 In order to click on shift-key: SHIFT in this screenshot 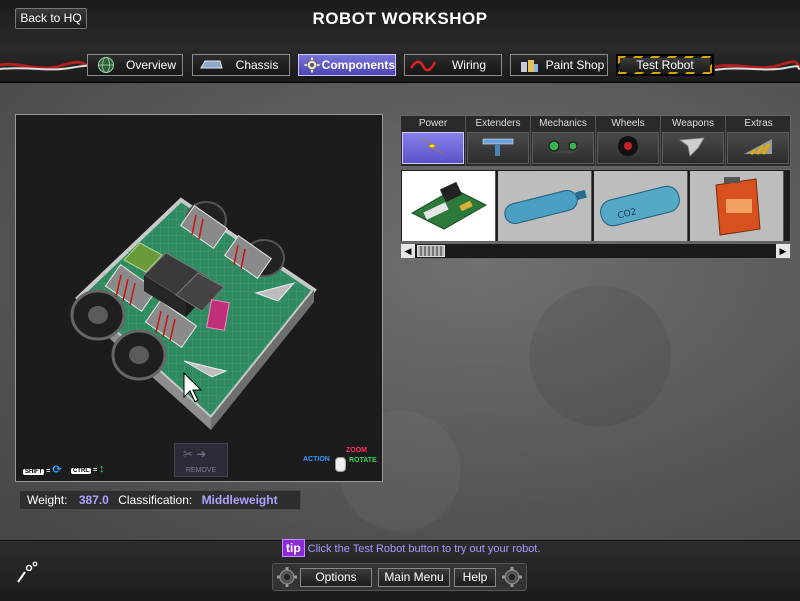, I will do `click(34, 472)`.